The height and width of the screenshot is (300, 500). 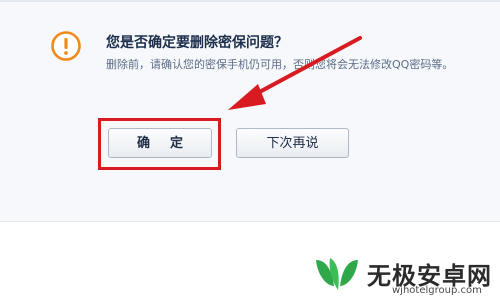 I want to click on confirm-highlight-box, so click(x=159, y=144).